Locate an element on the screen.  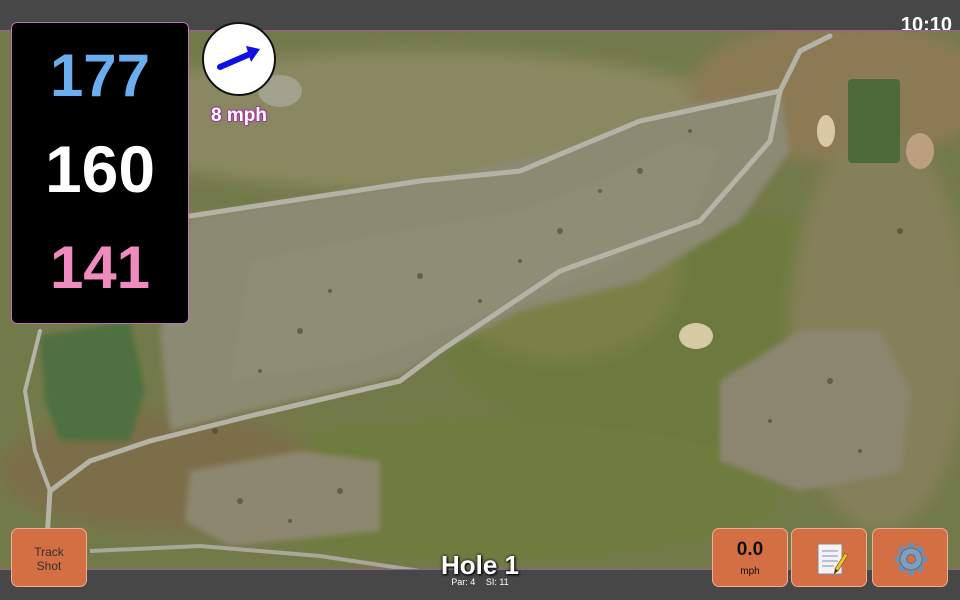
arrow-icon is located at coordinates (238, 58).